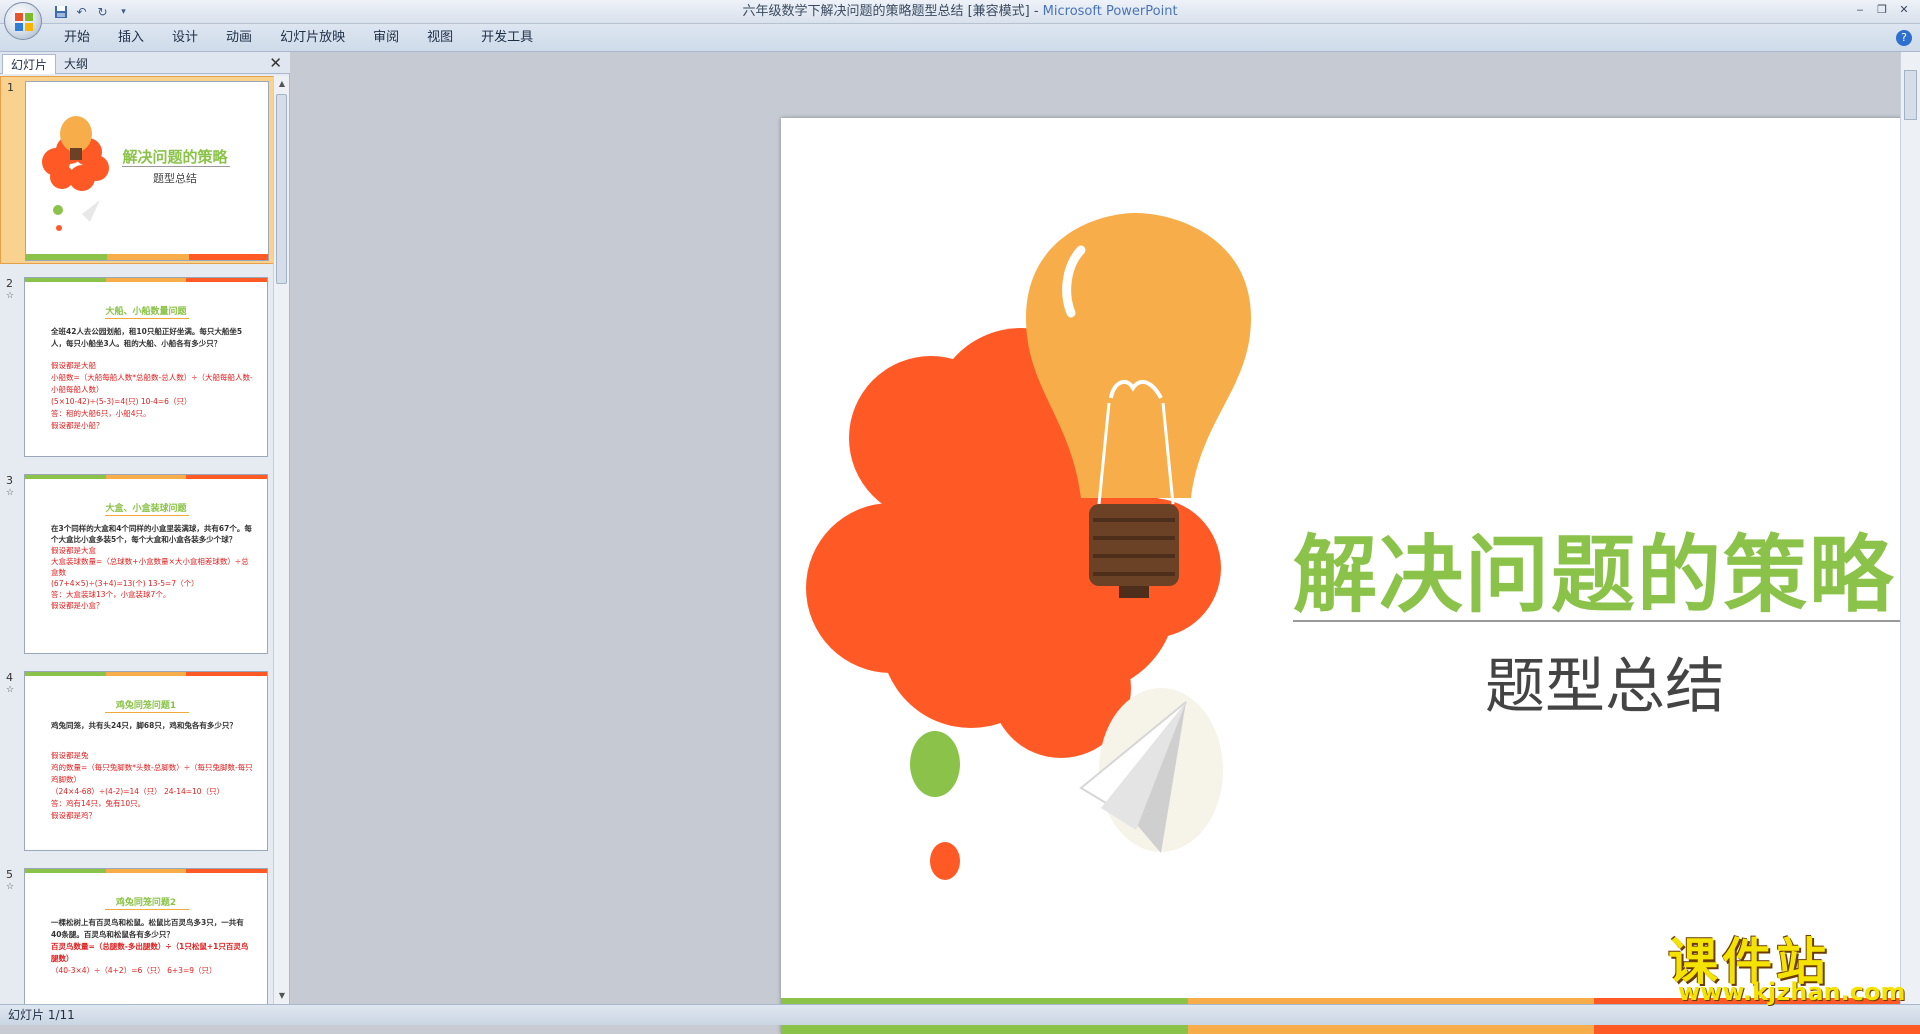 The width and height of the screenshot is (1920, 1034). I want to click on thumb-line: 答：大盒装球13个，小盒装球7个。, so click(111, 594).